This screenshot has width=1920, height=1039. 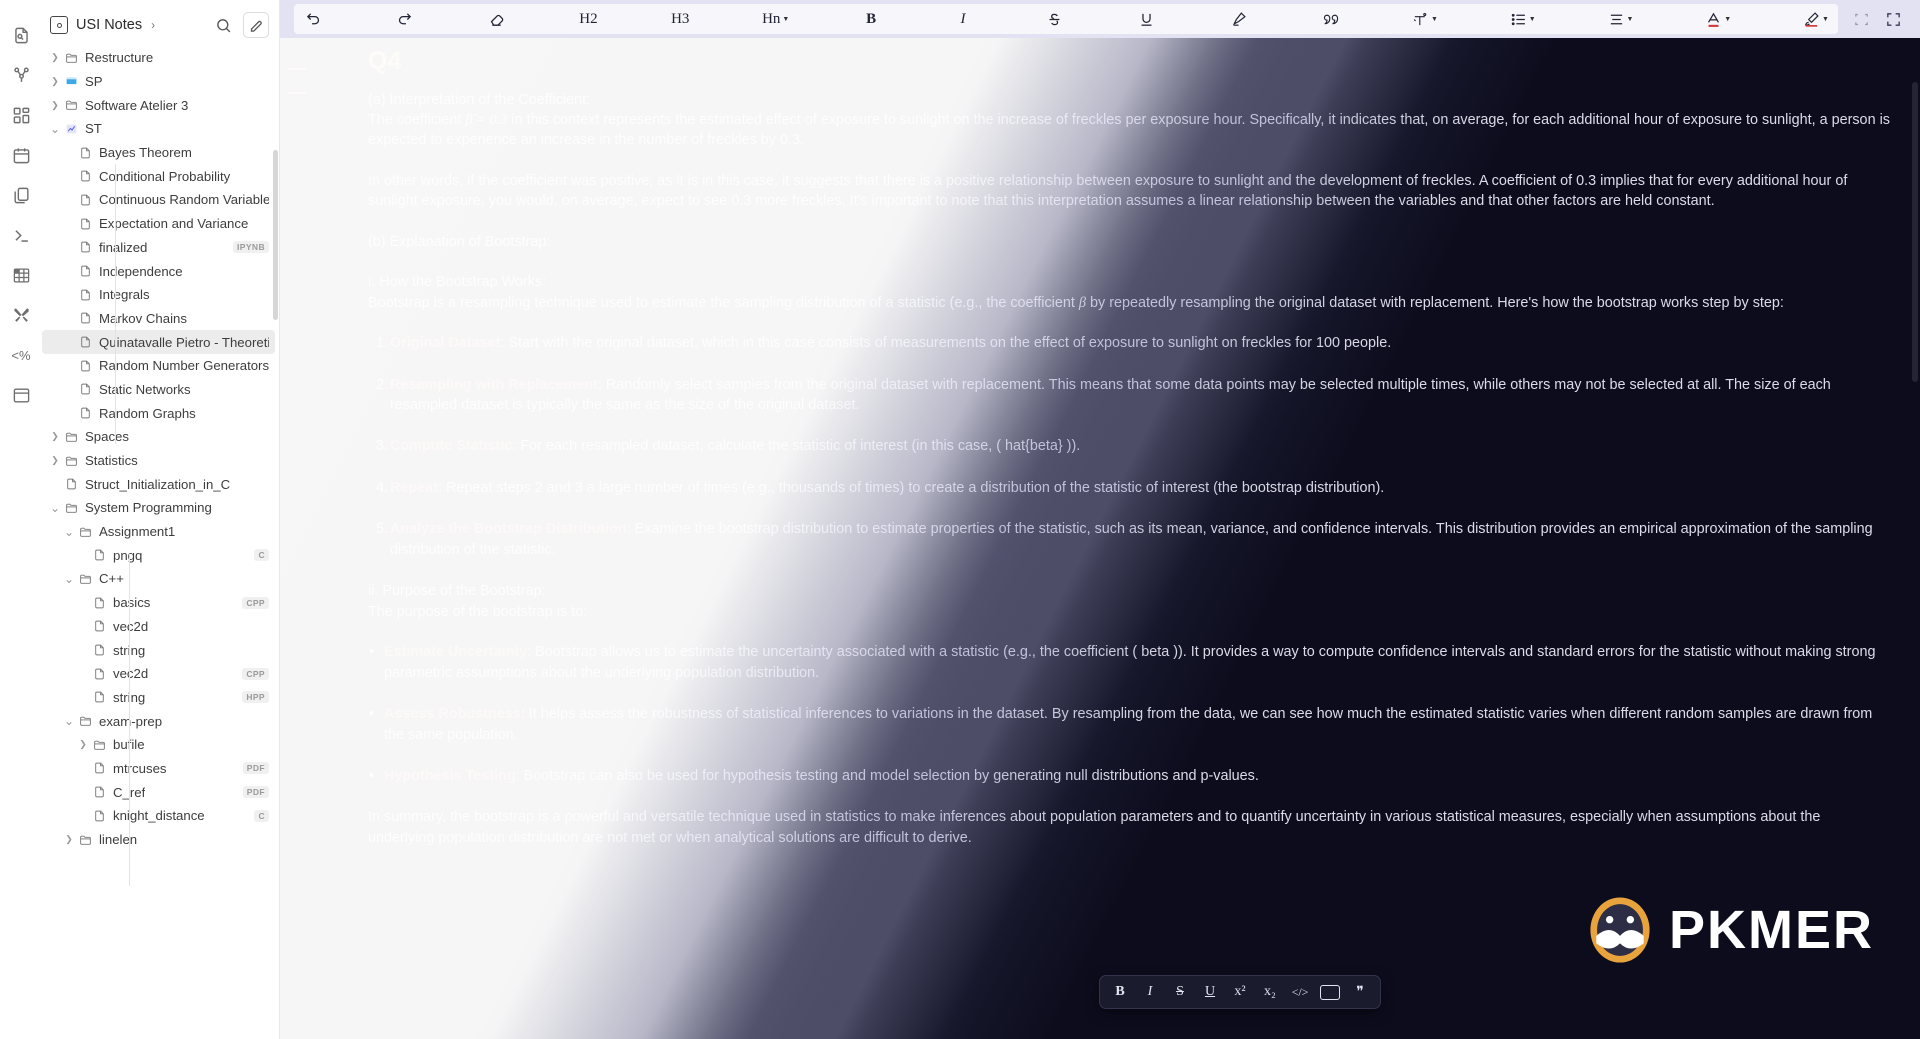 What do you see at coordinates (680, 19) in the screenshot?
I see `heading-3-button: H3` at bounding box center [680, 19].